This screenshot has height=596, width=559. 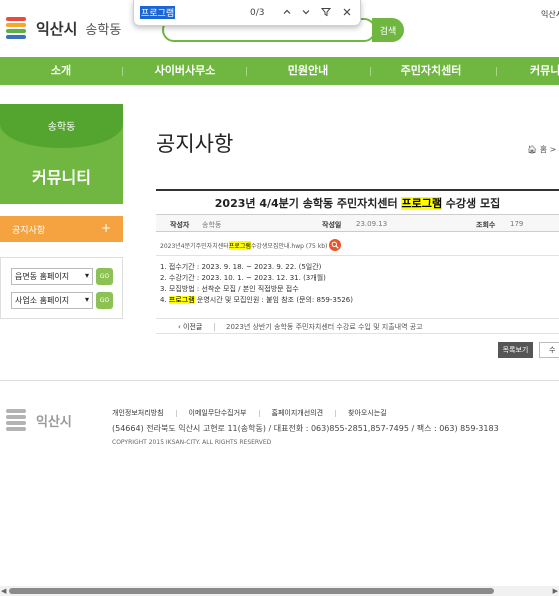 I want to click on find-match-count: 0/3, so click(x=257, y=12).